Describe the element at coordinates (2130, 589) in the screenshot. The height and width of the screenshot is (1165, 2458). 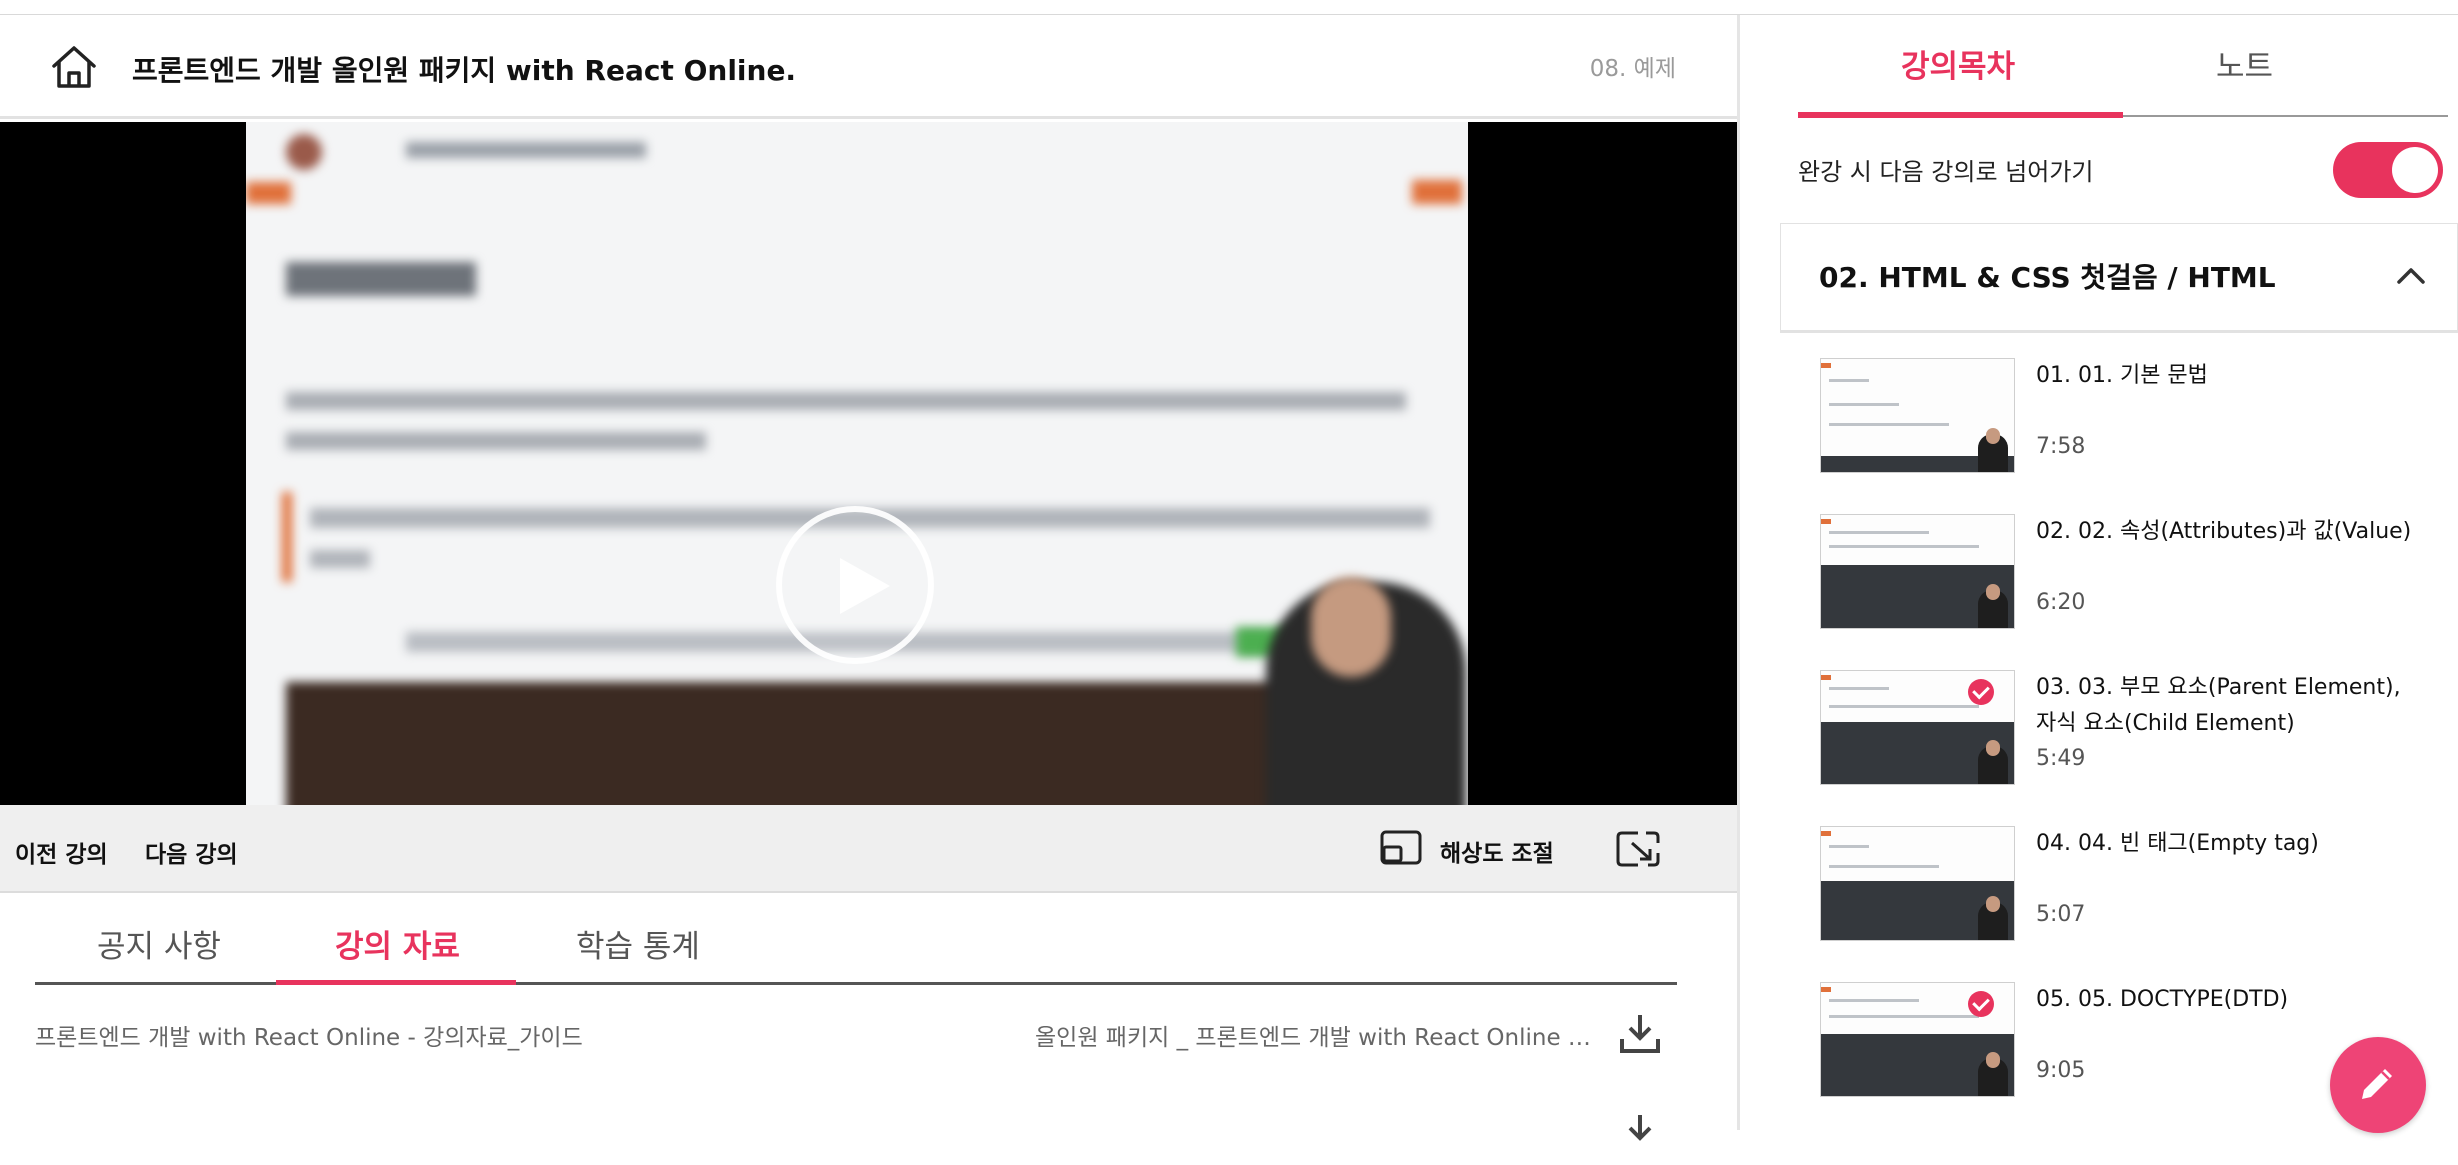
I see `lesson-item: 02. 02. 속성(Attributes)과 값(Value) 6:20` at that location.